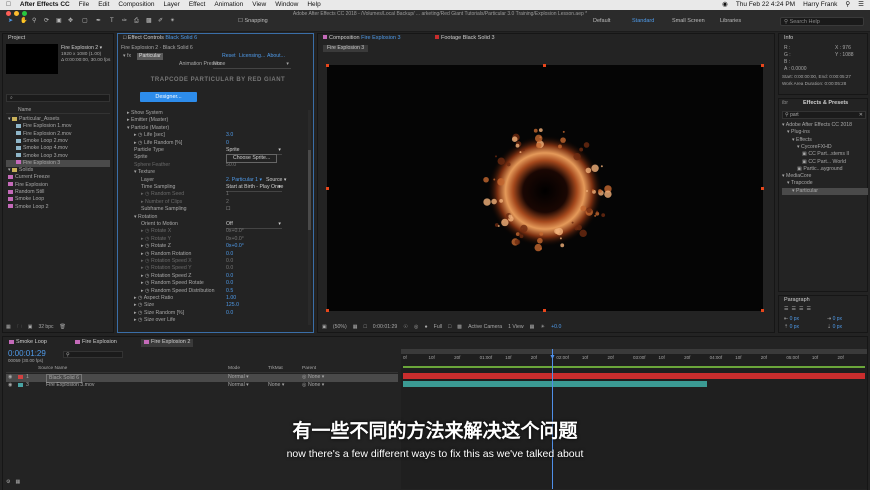 The height and width of the screenshot is (490, 870). I want to click on project-list-item: Fire Explosion 1.mov, so click(58, 126).